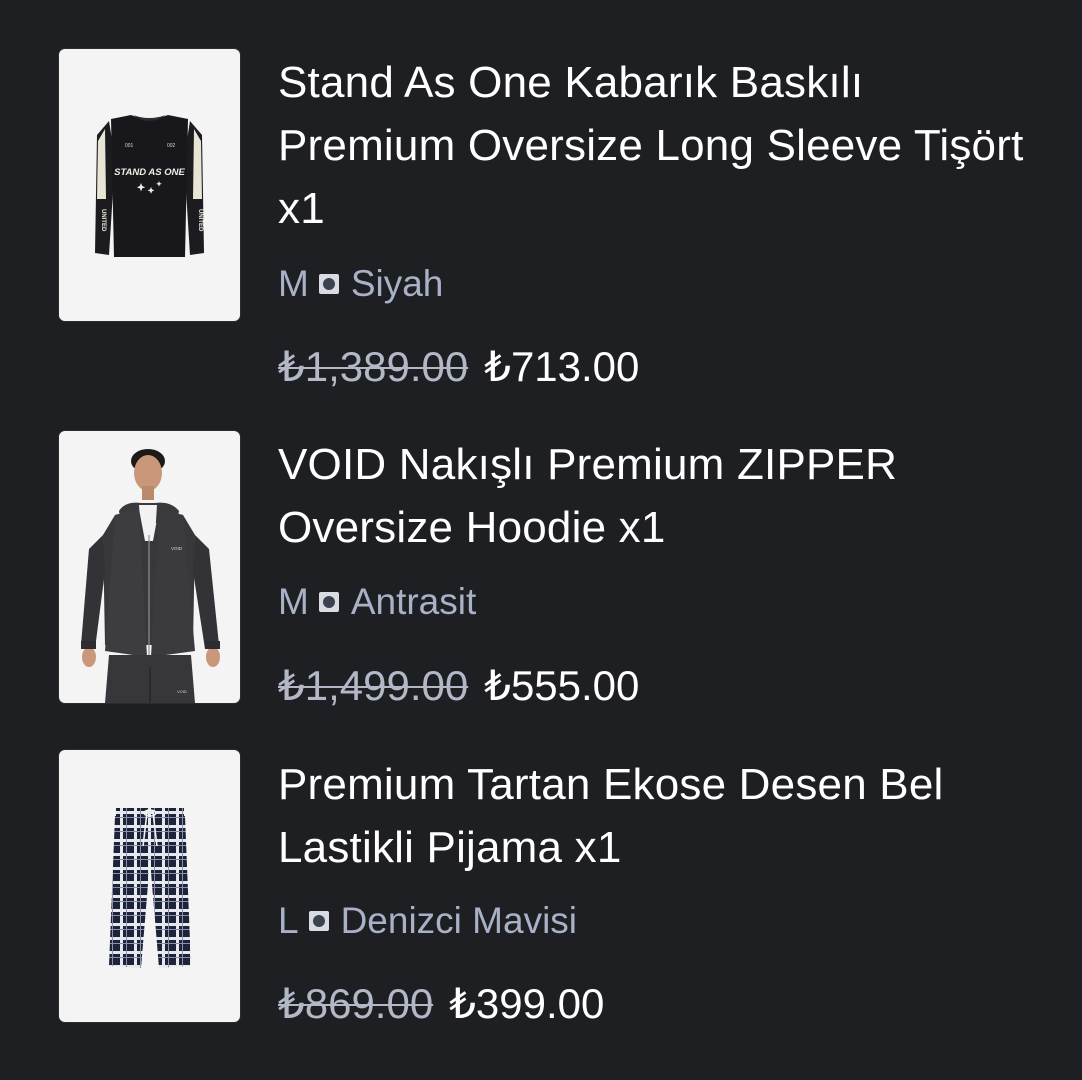 This screenshot has width=1082, height=1080. I want to click on pants-print: VOID, so click(182, 691).